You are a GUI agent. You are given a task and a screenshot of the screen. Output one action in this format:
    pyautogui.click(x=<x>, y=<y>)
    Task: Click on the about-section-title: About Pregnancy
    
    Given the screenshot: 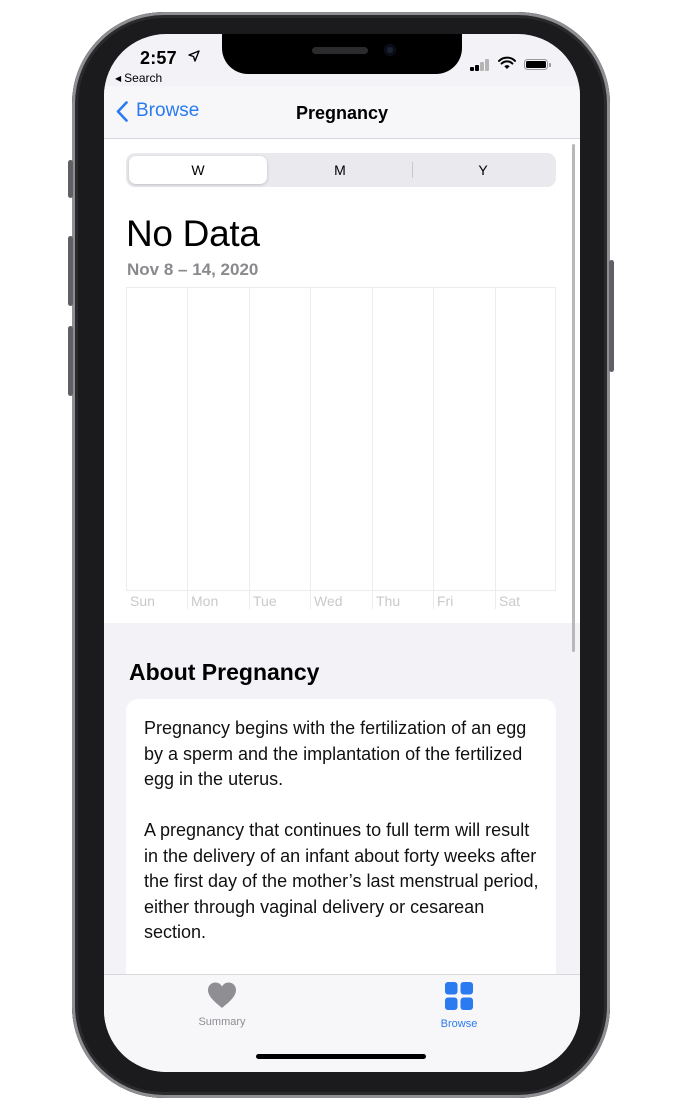 What is the action you would take?
    pyautogui.click(x=224, y=672)
    